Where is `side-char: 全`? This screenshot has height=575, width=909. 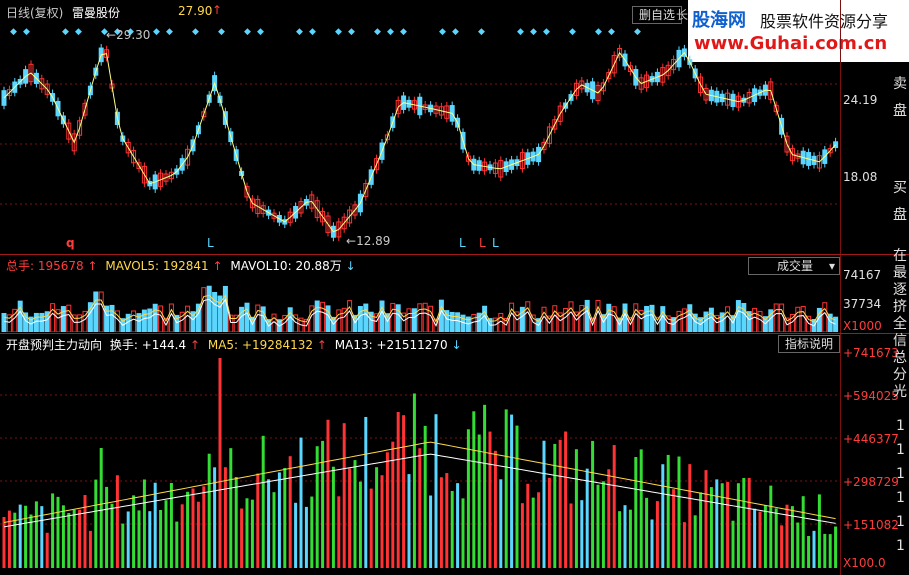
side-char: 全 is located at coordinates (900, 324).